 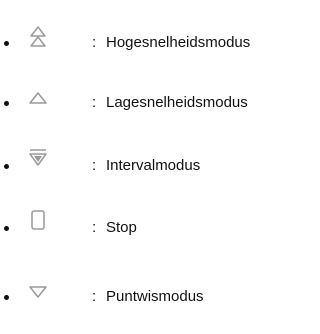 I want to click on rounded-rectangle-icon, so click(x=38, y=220).